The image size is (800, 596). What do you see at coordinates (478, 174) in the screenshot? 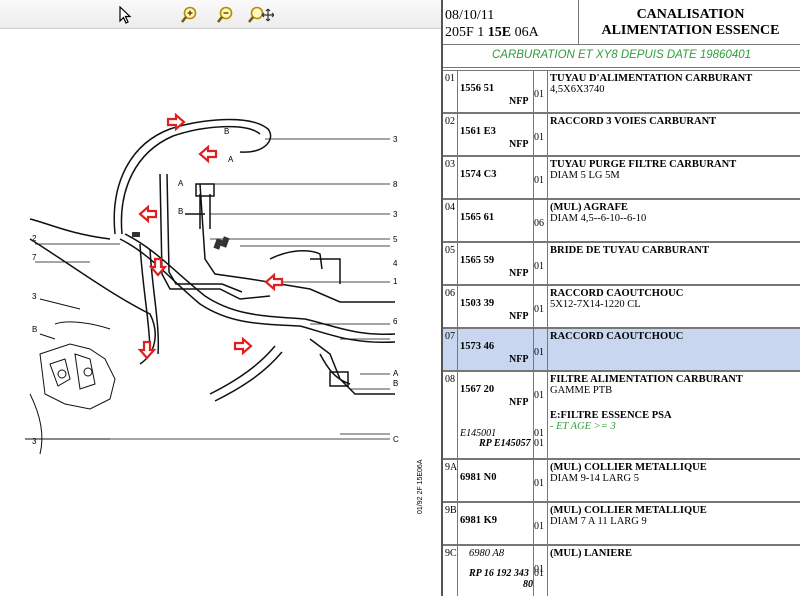
I see `part-reference: 1574 C3` at bounding box center [478, 174].